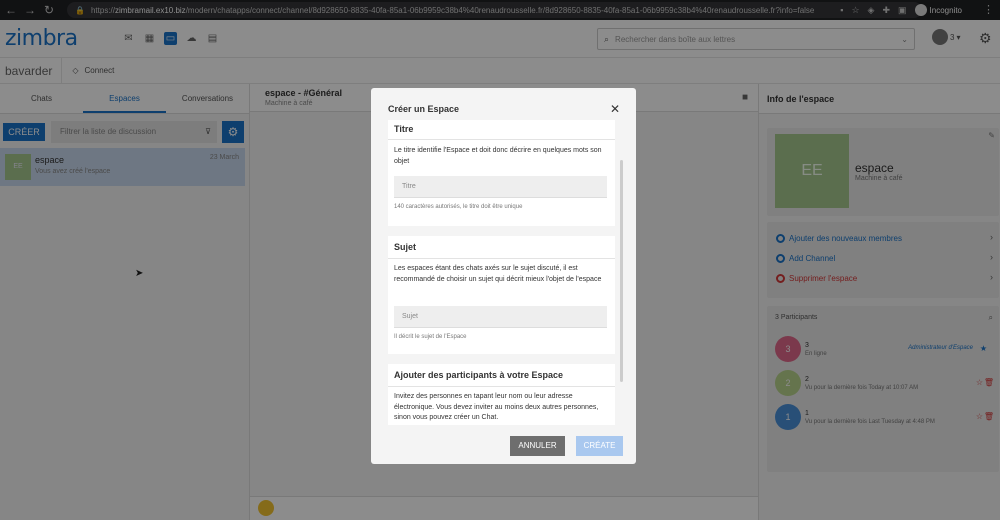 Image resolution: width=1000 pixels, height=520 pixels. Describe the element at coordinates (599, 446) in the screenshot. I see `create-button: CRÉATE` at that location.